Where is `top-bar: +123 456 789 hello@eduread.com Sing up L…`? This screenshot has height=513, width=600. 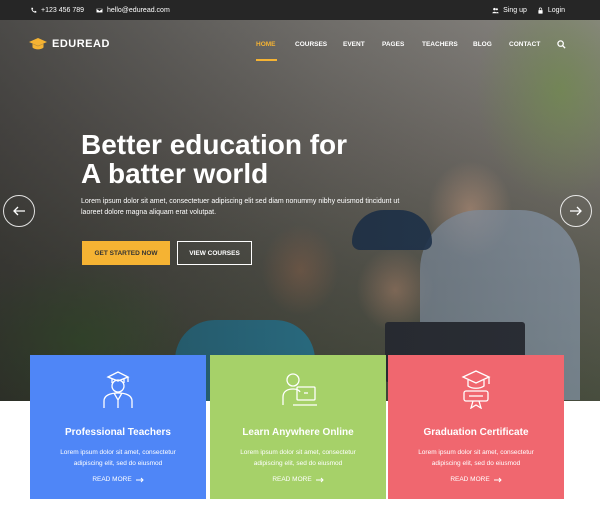 top-bar: +123 456 789 hello@eduread.com Sing up L… is located at coordinates (300, 10).